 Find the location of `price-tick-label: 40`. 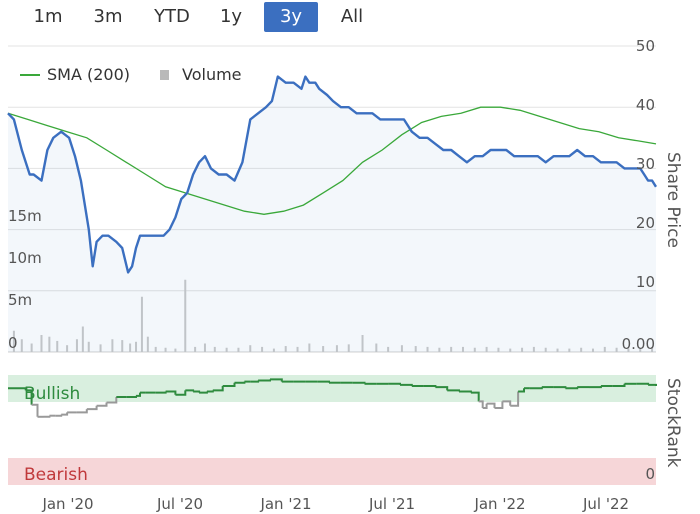

price-tick-label: 40 is located at coordinates (645, 105).